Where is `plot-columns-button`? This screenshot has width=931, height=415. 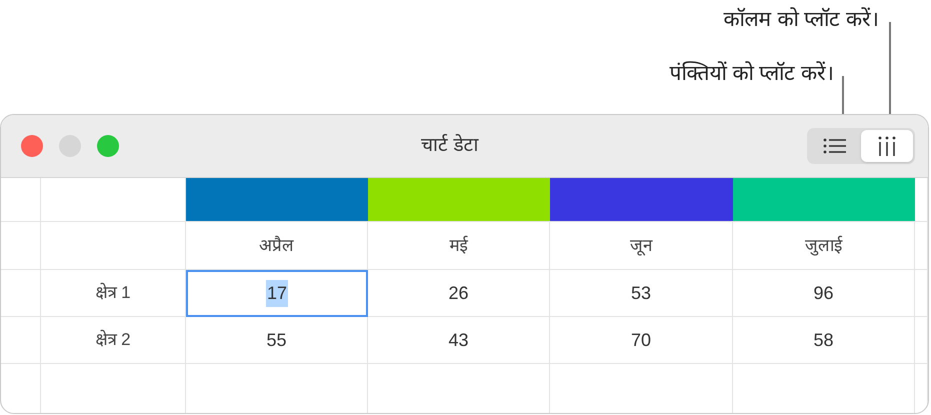
plot-columns-button is located at coordinates (887, 146).